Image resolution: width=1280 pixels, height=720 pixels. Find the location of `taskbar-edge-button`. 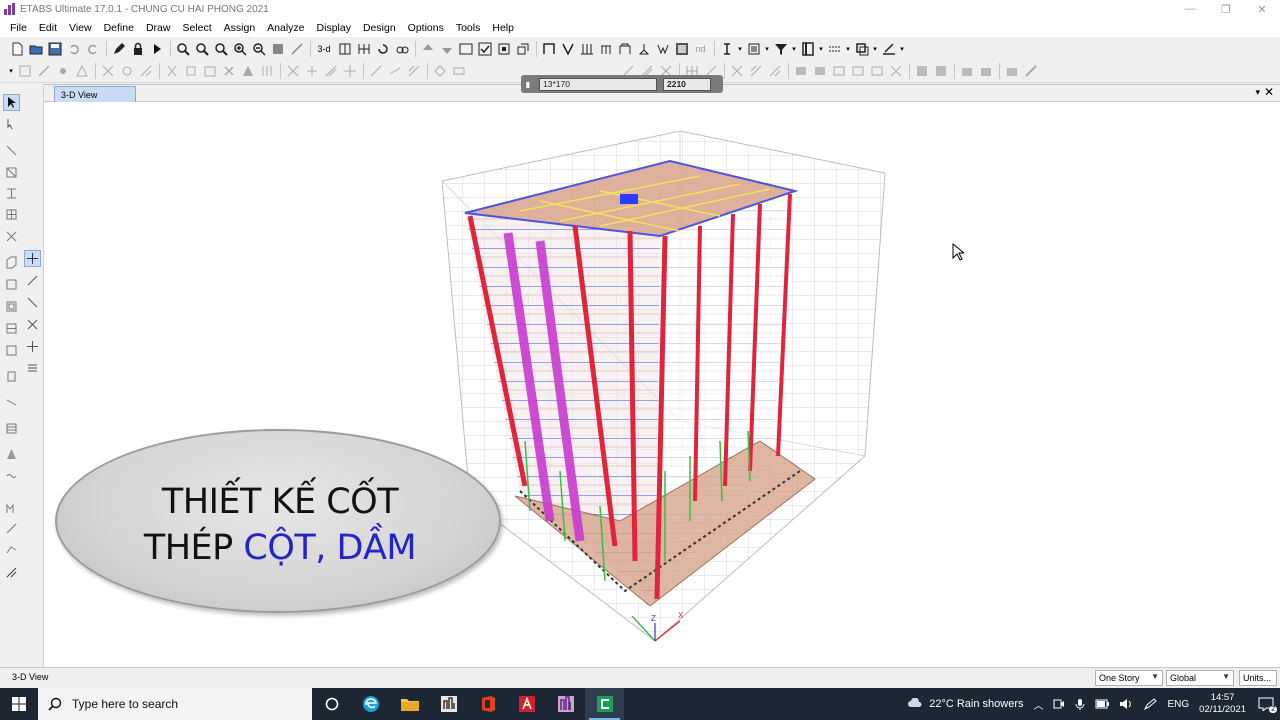

taskbar-edge-button is located at coordinates (370, 704).